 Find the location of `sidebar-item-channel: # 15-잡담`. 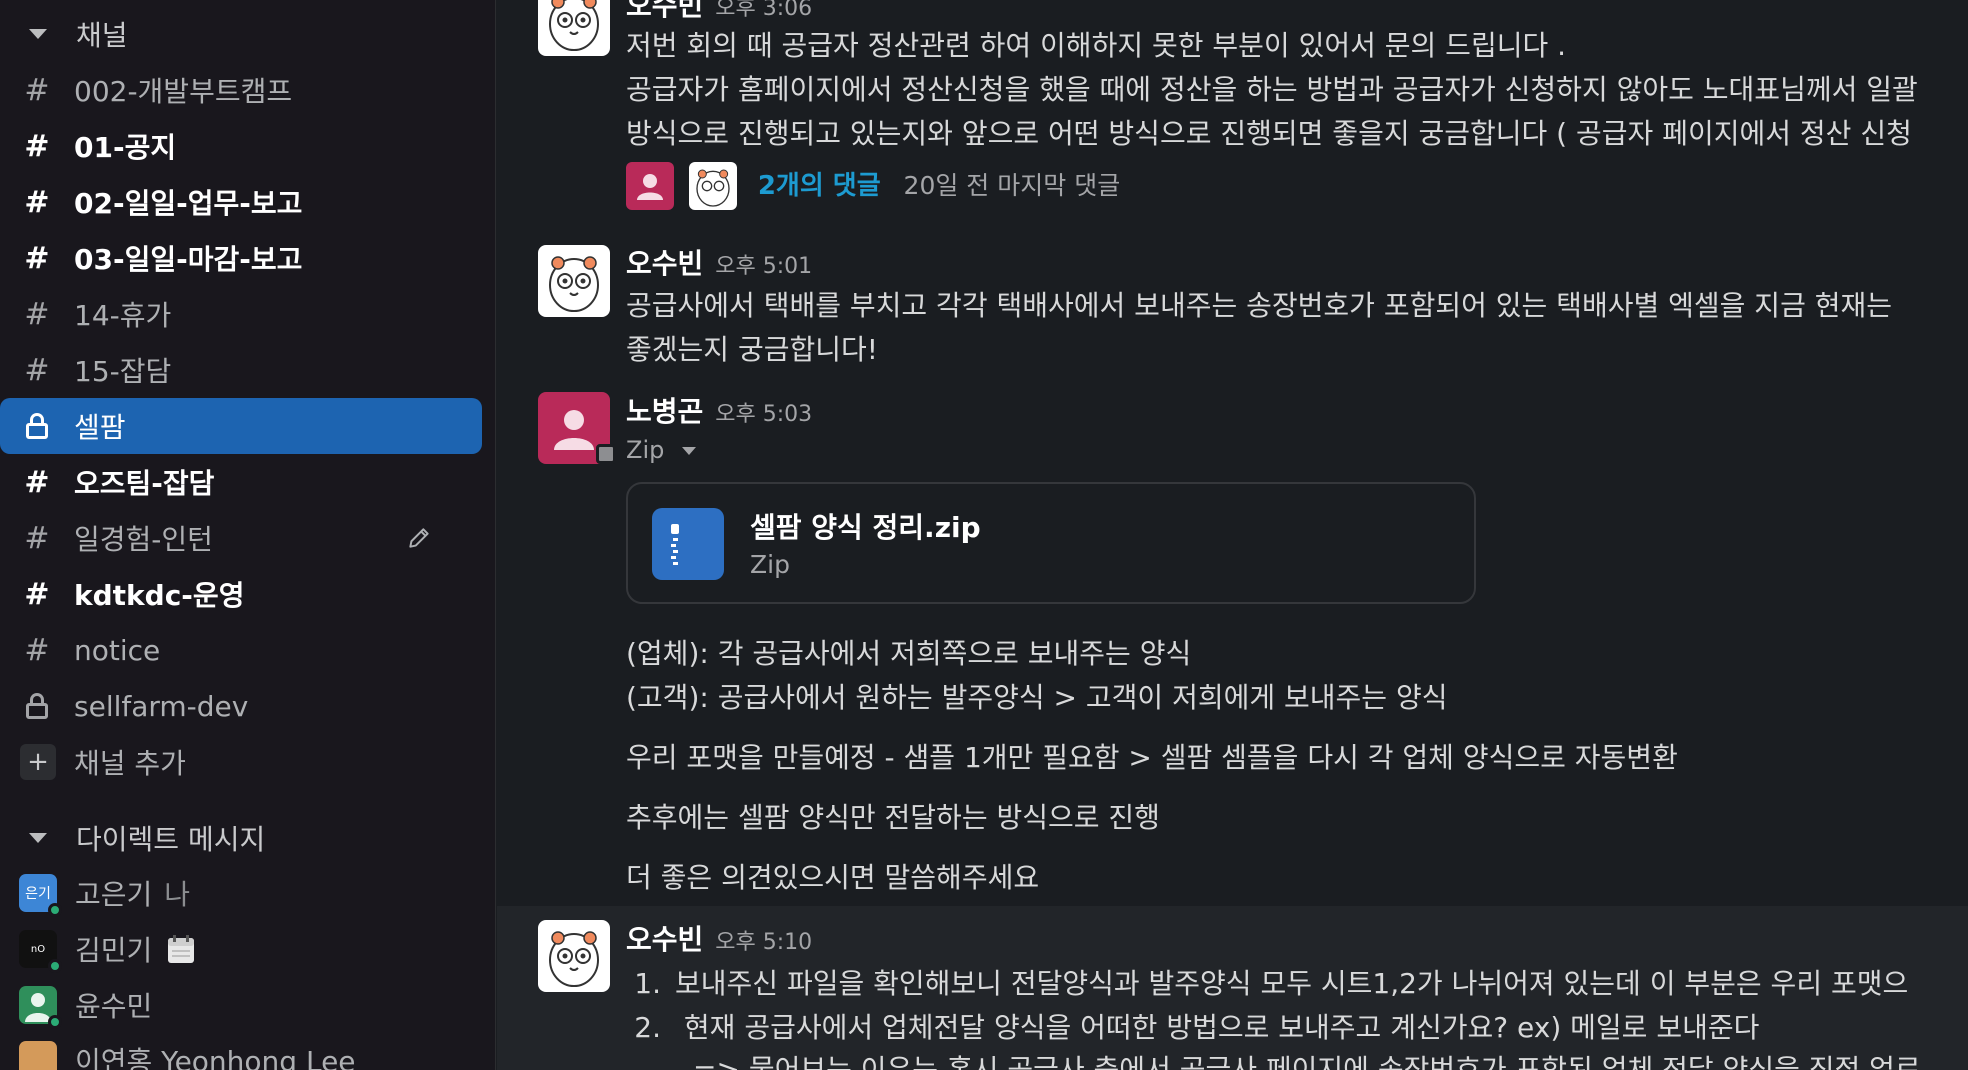

sidebar-item-channel: # 15-잡담 is located at coordinates (241, 370).